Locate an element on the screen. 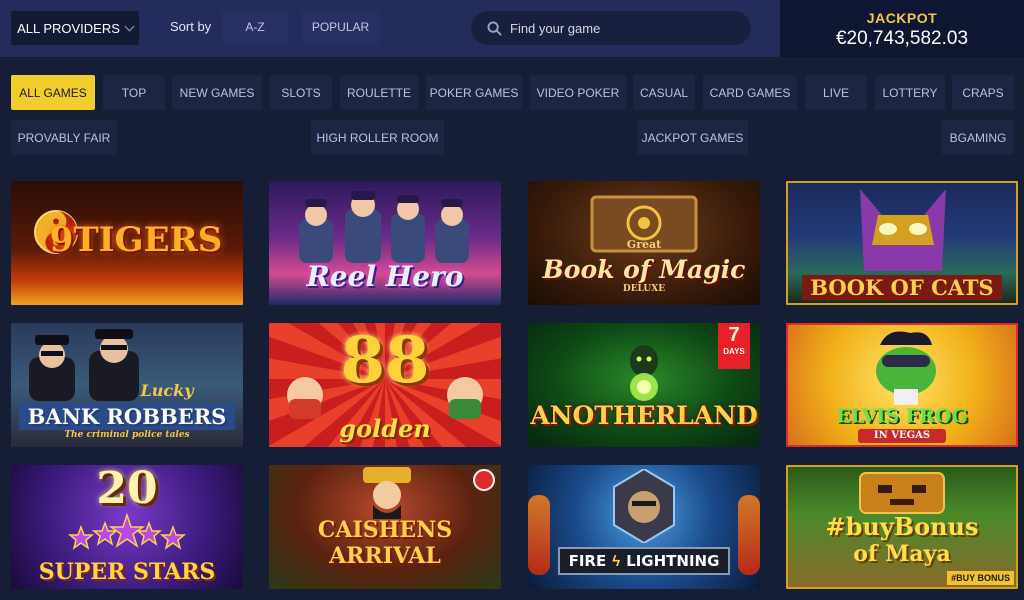 The image size is (1024, 600). game-title: CAISHENS is located at coordinates (385, 530).